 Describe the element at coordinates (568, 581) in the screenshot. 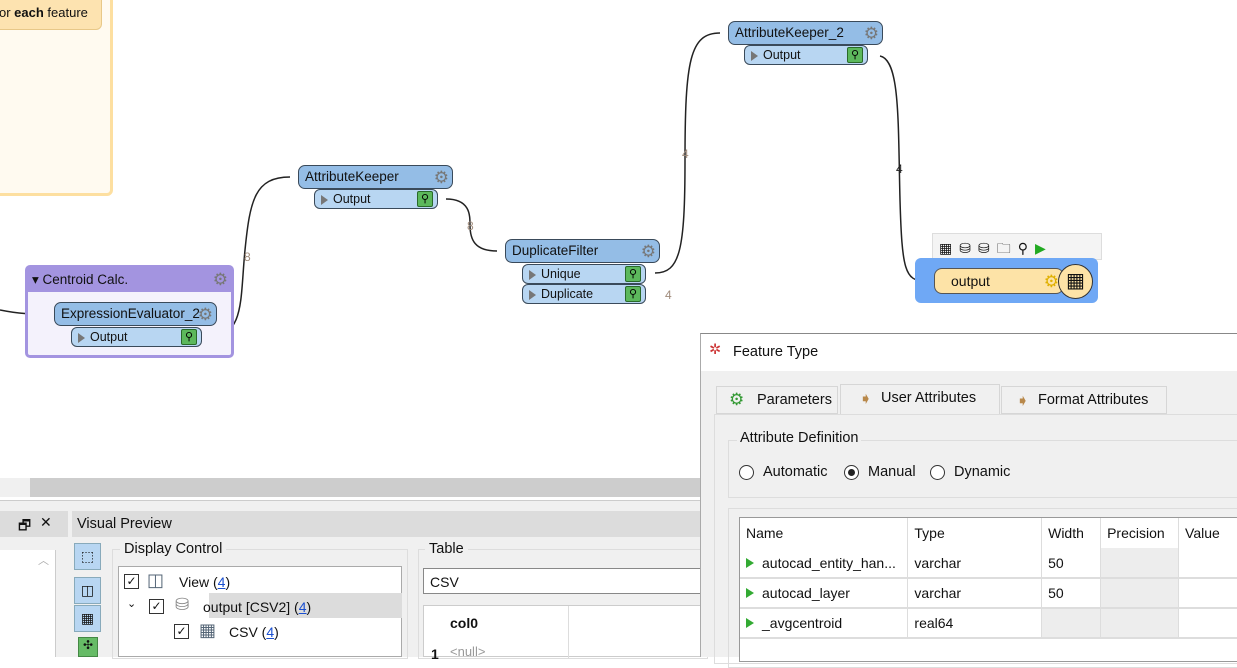

I see `table-select: CSV` at that location.